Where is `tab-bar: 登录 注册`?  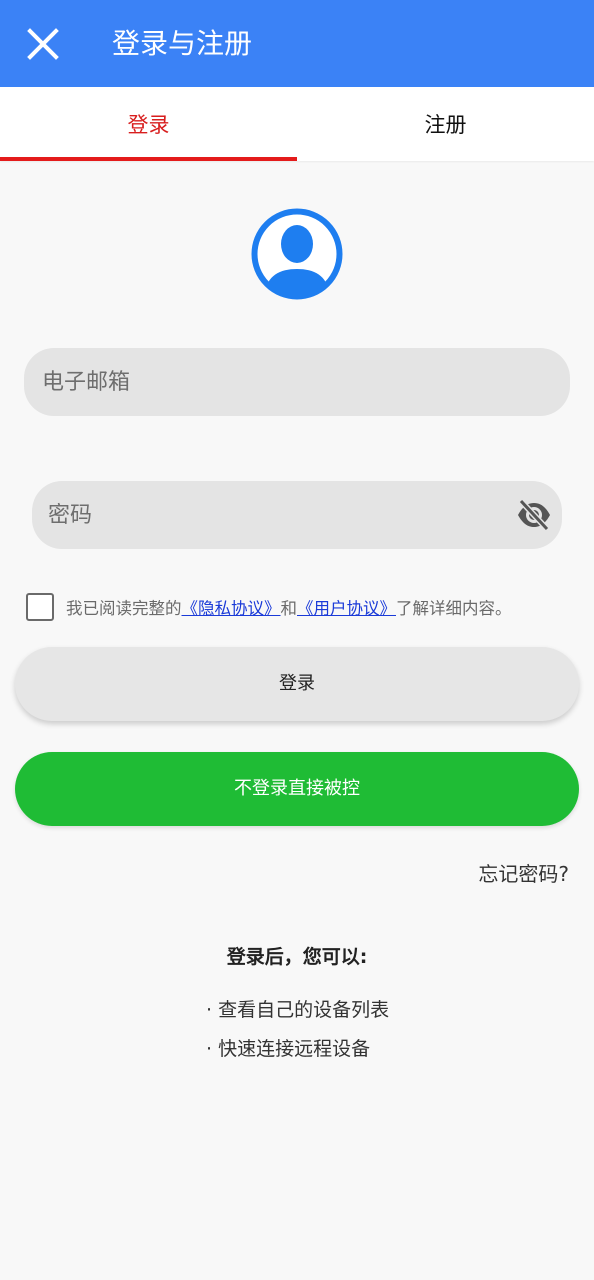 tab-bar: 登录 注册 is located at coordinates (297, 124).